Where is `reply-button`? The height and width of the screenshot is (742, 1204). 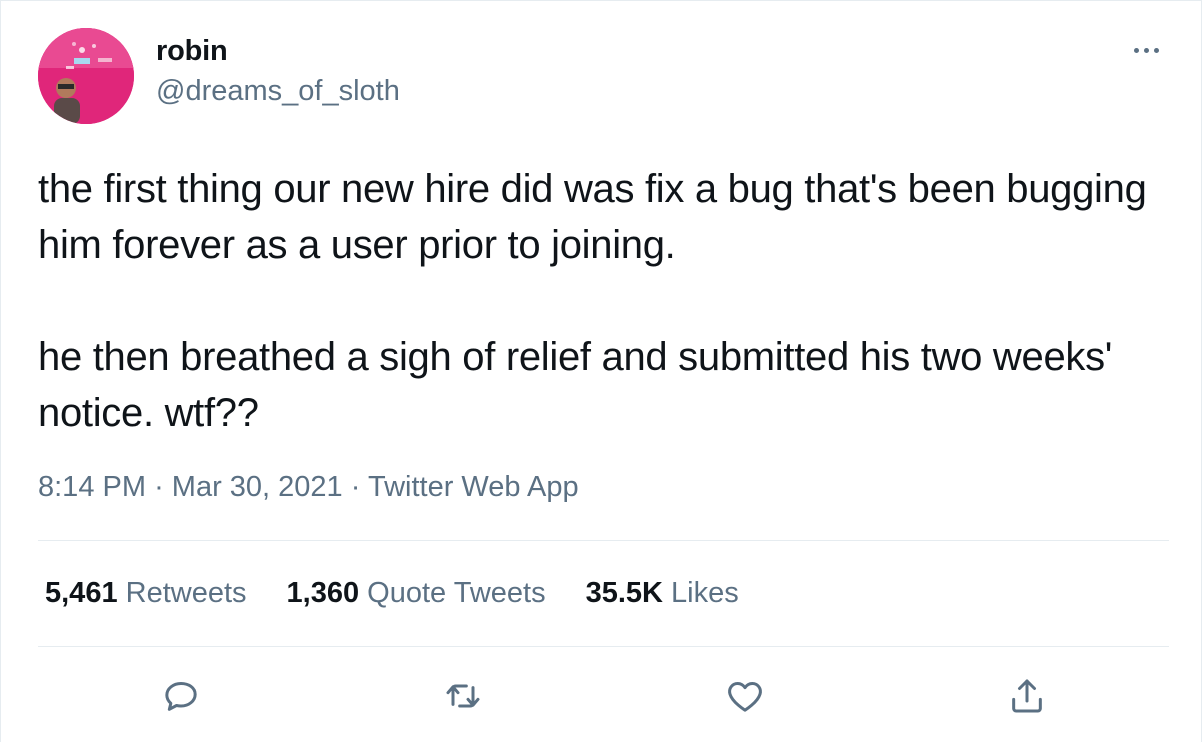
reply-button is located at coordinates (181, 696).